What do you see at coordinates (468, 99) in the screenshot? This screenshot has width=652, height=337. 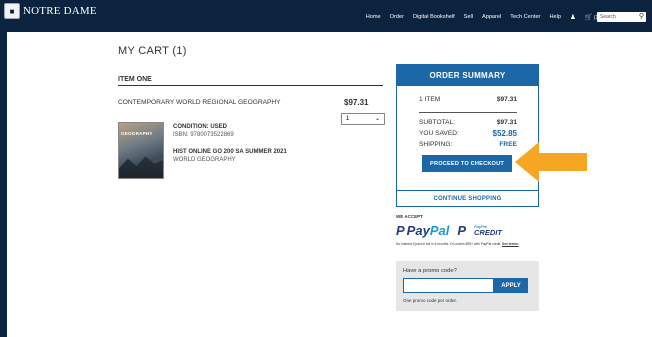 I see `summary-items-row: 1 ITEM $97.31` at bounding box center [468, 99].